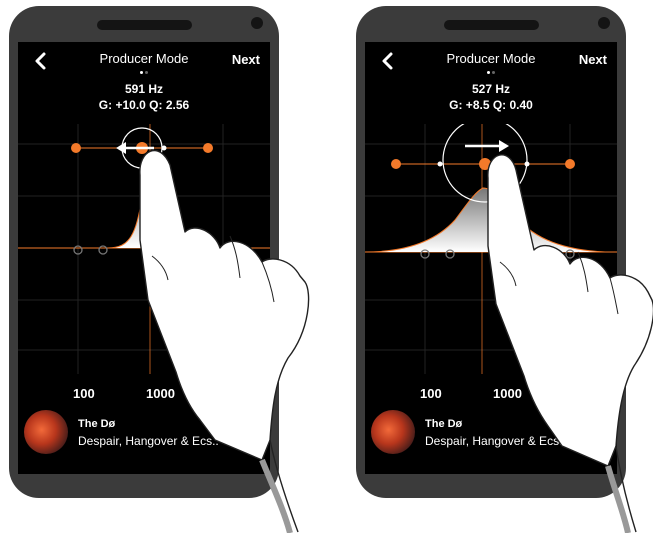 The height and width of the screenshot is (533, 653). Describe the element at coordinates (144, 105) in the screenshot. I see `gain-q-readout: G: +10.0 Q: 2.56` at that location.